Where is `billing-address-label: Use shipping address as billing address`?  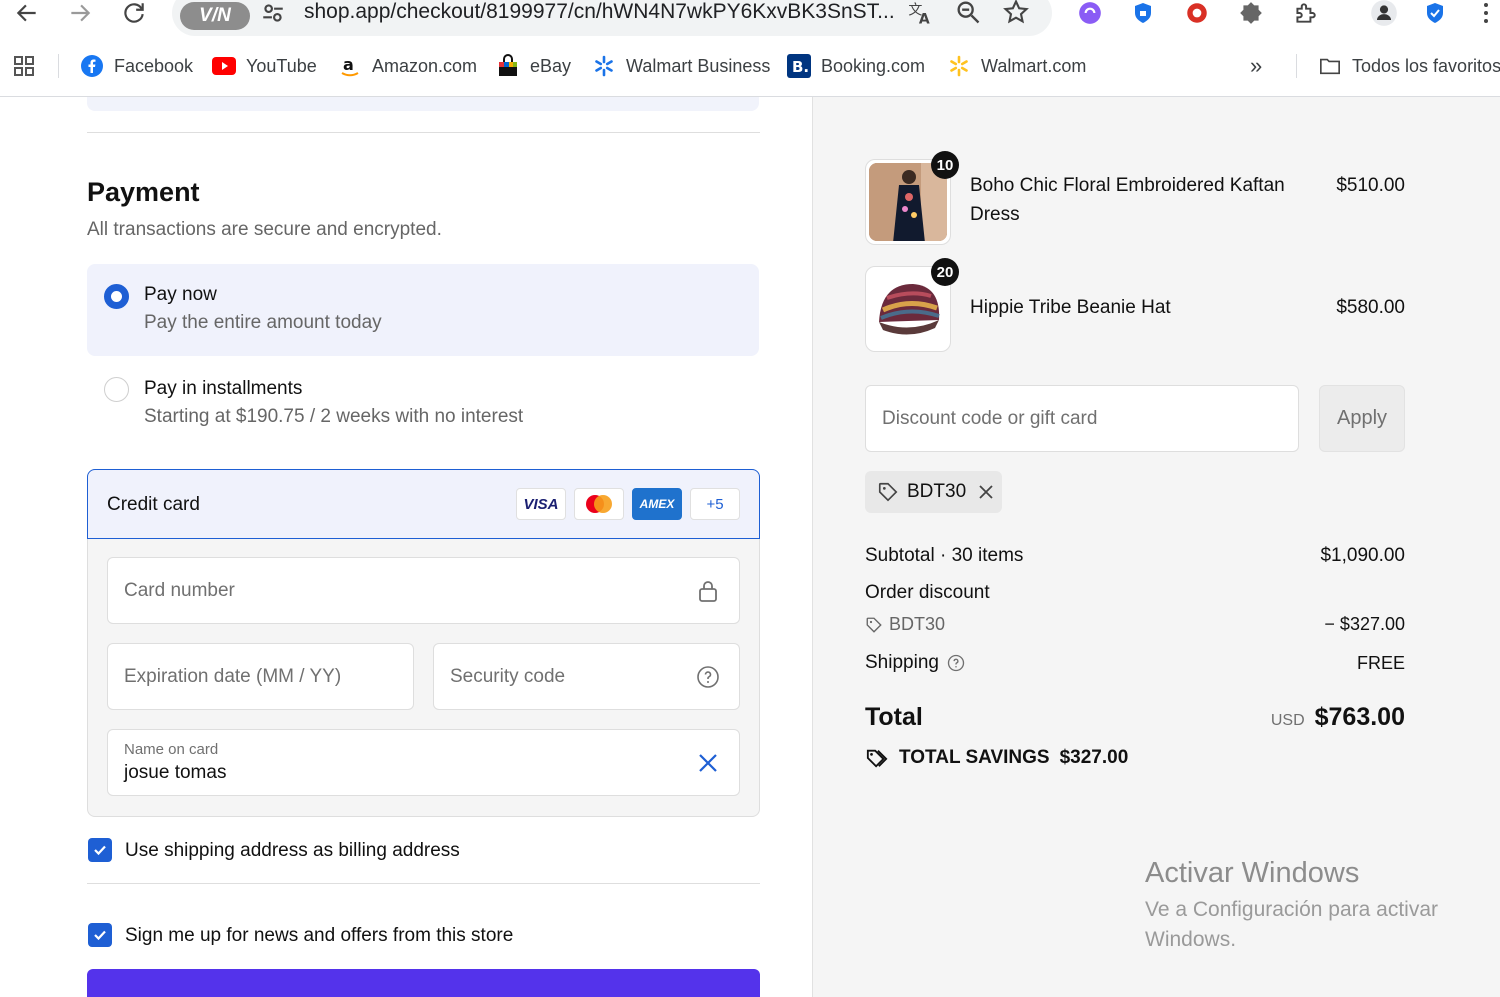 billing-address-label: Use shipping address as billing address is located at coordinates (292, 851).